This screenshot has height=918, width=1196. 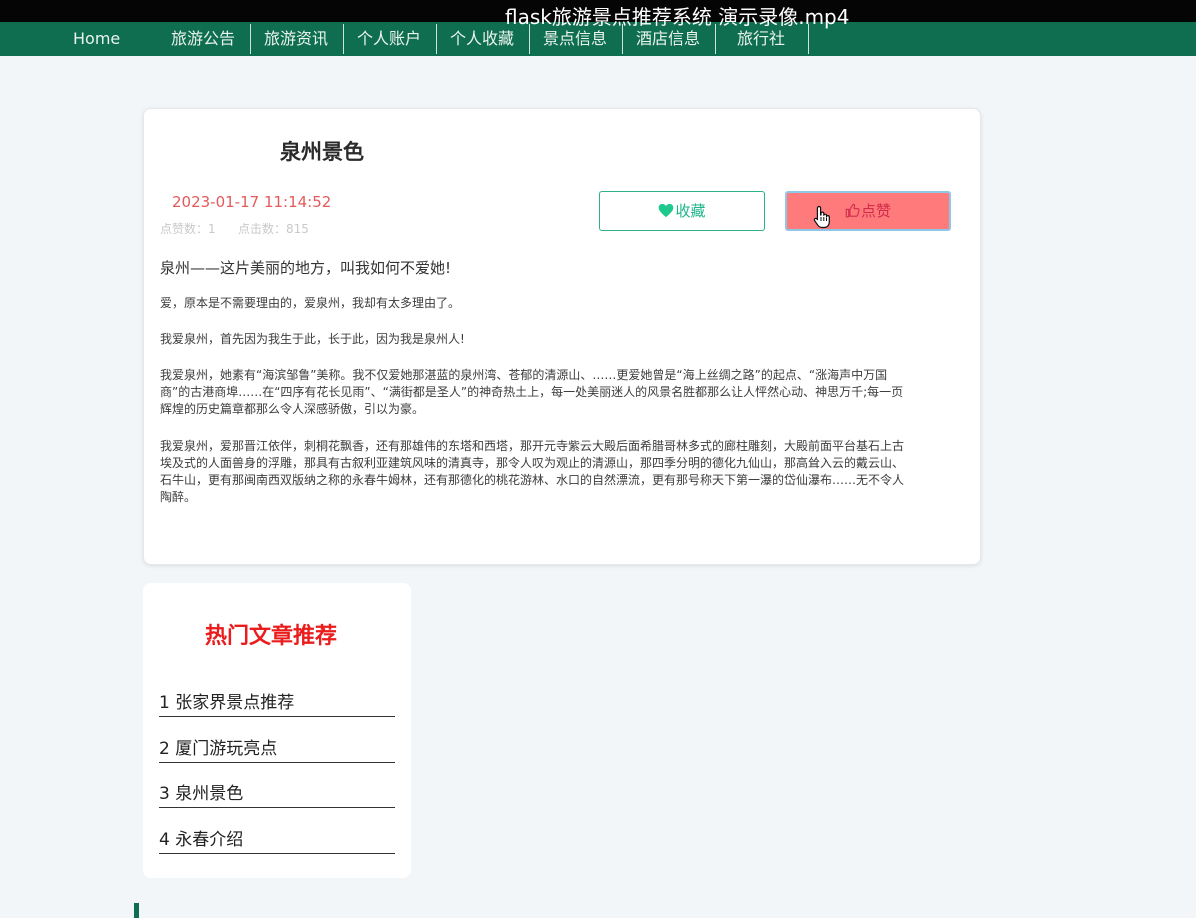 I want to click on article-title: 泉州景色, so click(x=322, y=152).